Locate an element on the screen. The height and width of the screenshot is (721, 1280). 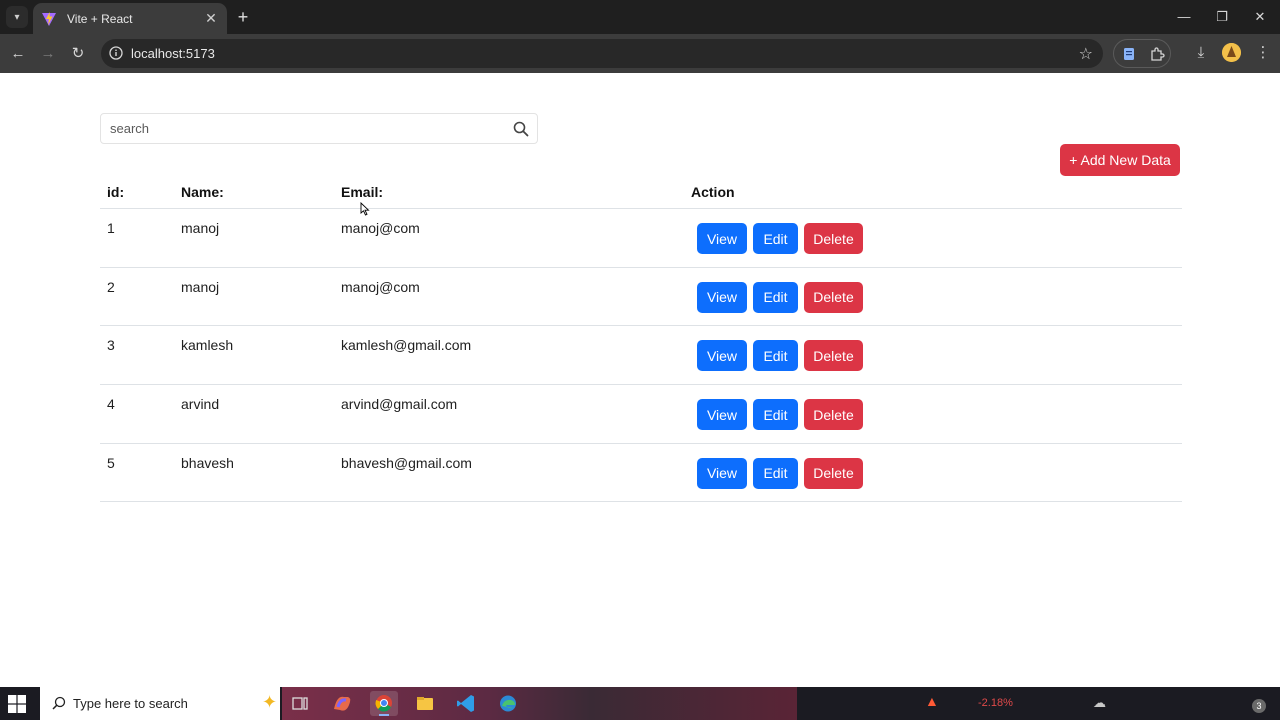
stocks-widget-icon: ▲ is located at coordinates (932, 701).